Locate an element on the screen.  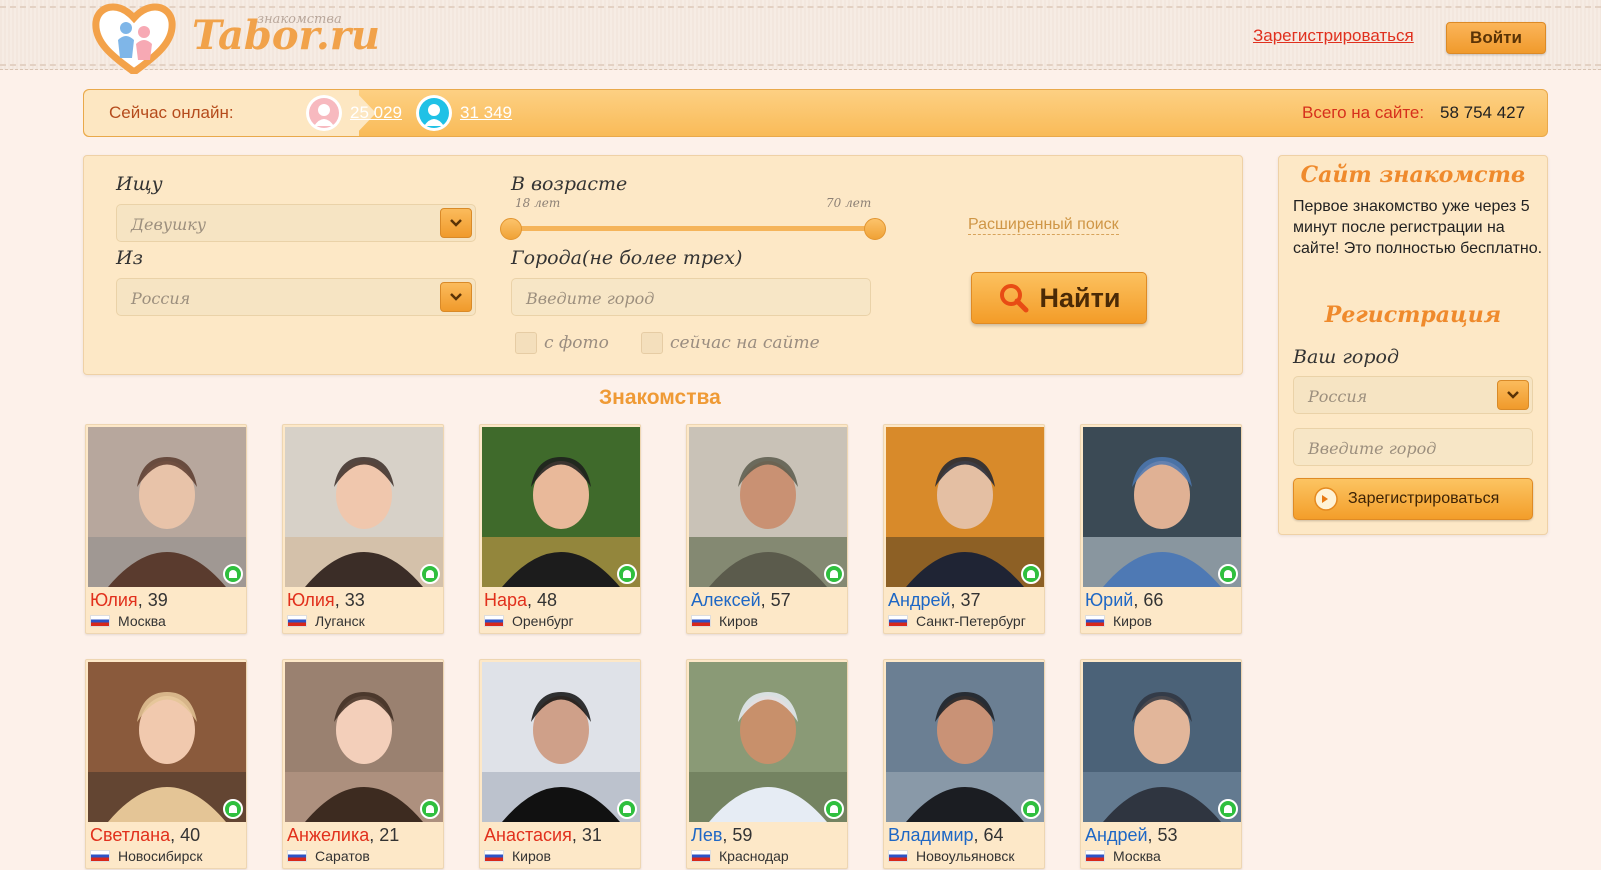
profile-name: Лев is located at coordinates (706, 835).